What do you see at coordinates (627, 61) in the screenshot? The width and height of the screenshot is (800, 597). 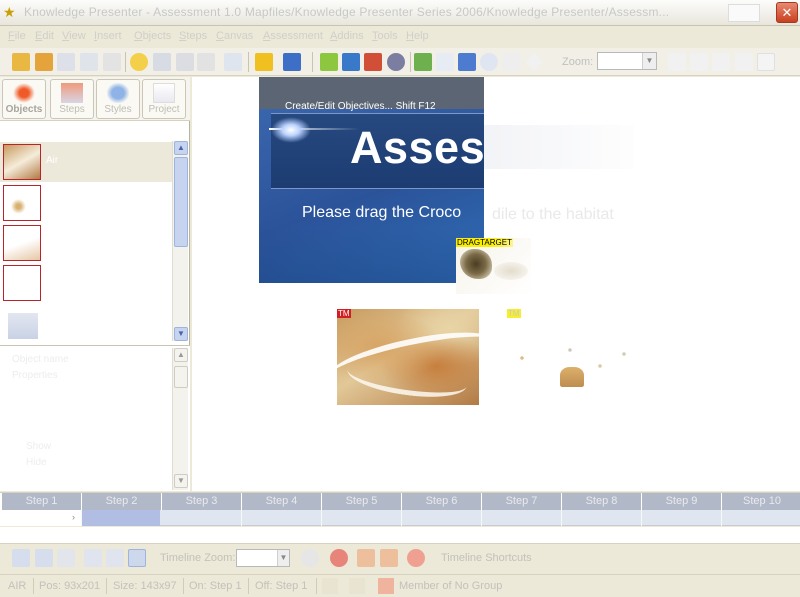 I see `zoom-dropdown: ▼` at bounding box center [627, 61].